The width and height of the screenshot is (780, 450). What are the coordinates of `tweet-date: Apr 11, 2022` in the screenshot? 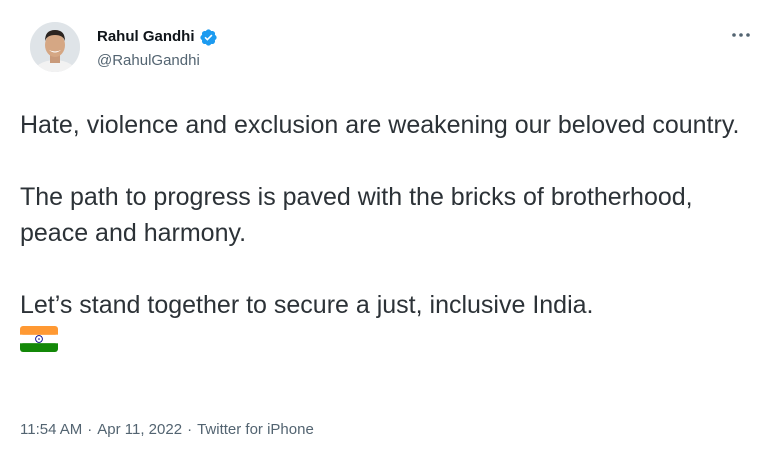 It's located at (139, 430).